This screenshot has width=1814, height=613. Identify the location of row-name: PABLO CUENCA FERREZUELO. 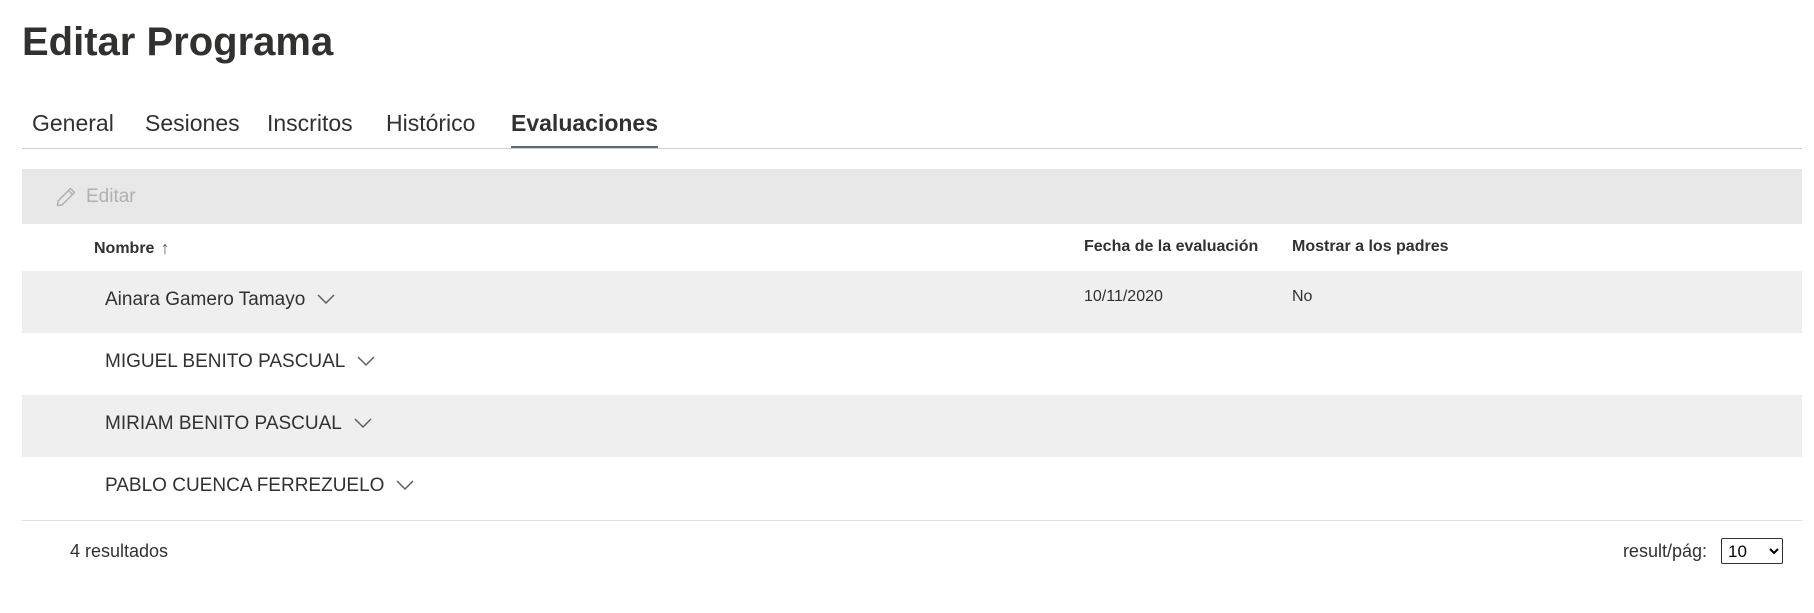
(245, 485).